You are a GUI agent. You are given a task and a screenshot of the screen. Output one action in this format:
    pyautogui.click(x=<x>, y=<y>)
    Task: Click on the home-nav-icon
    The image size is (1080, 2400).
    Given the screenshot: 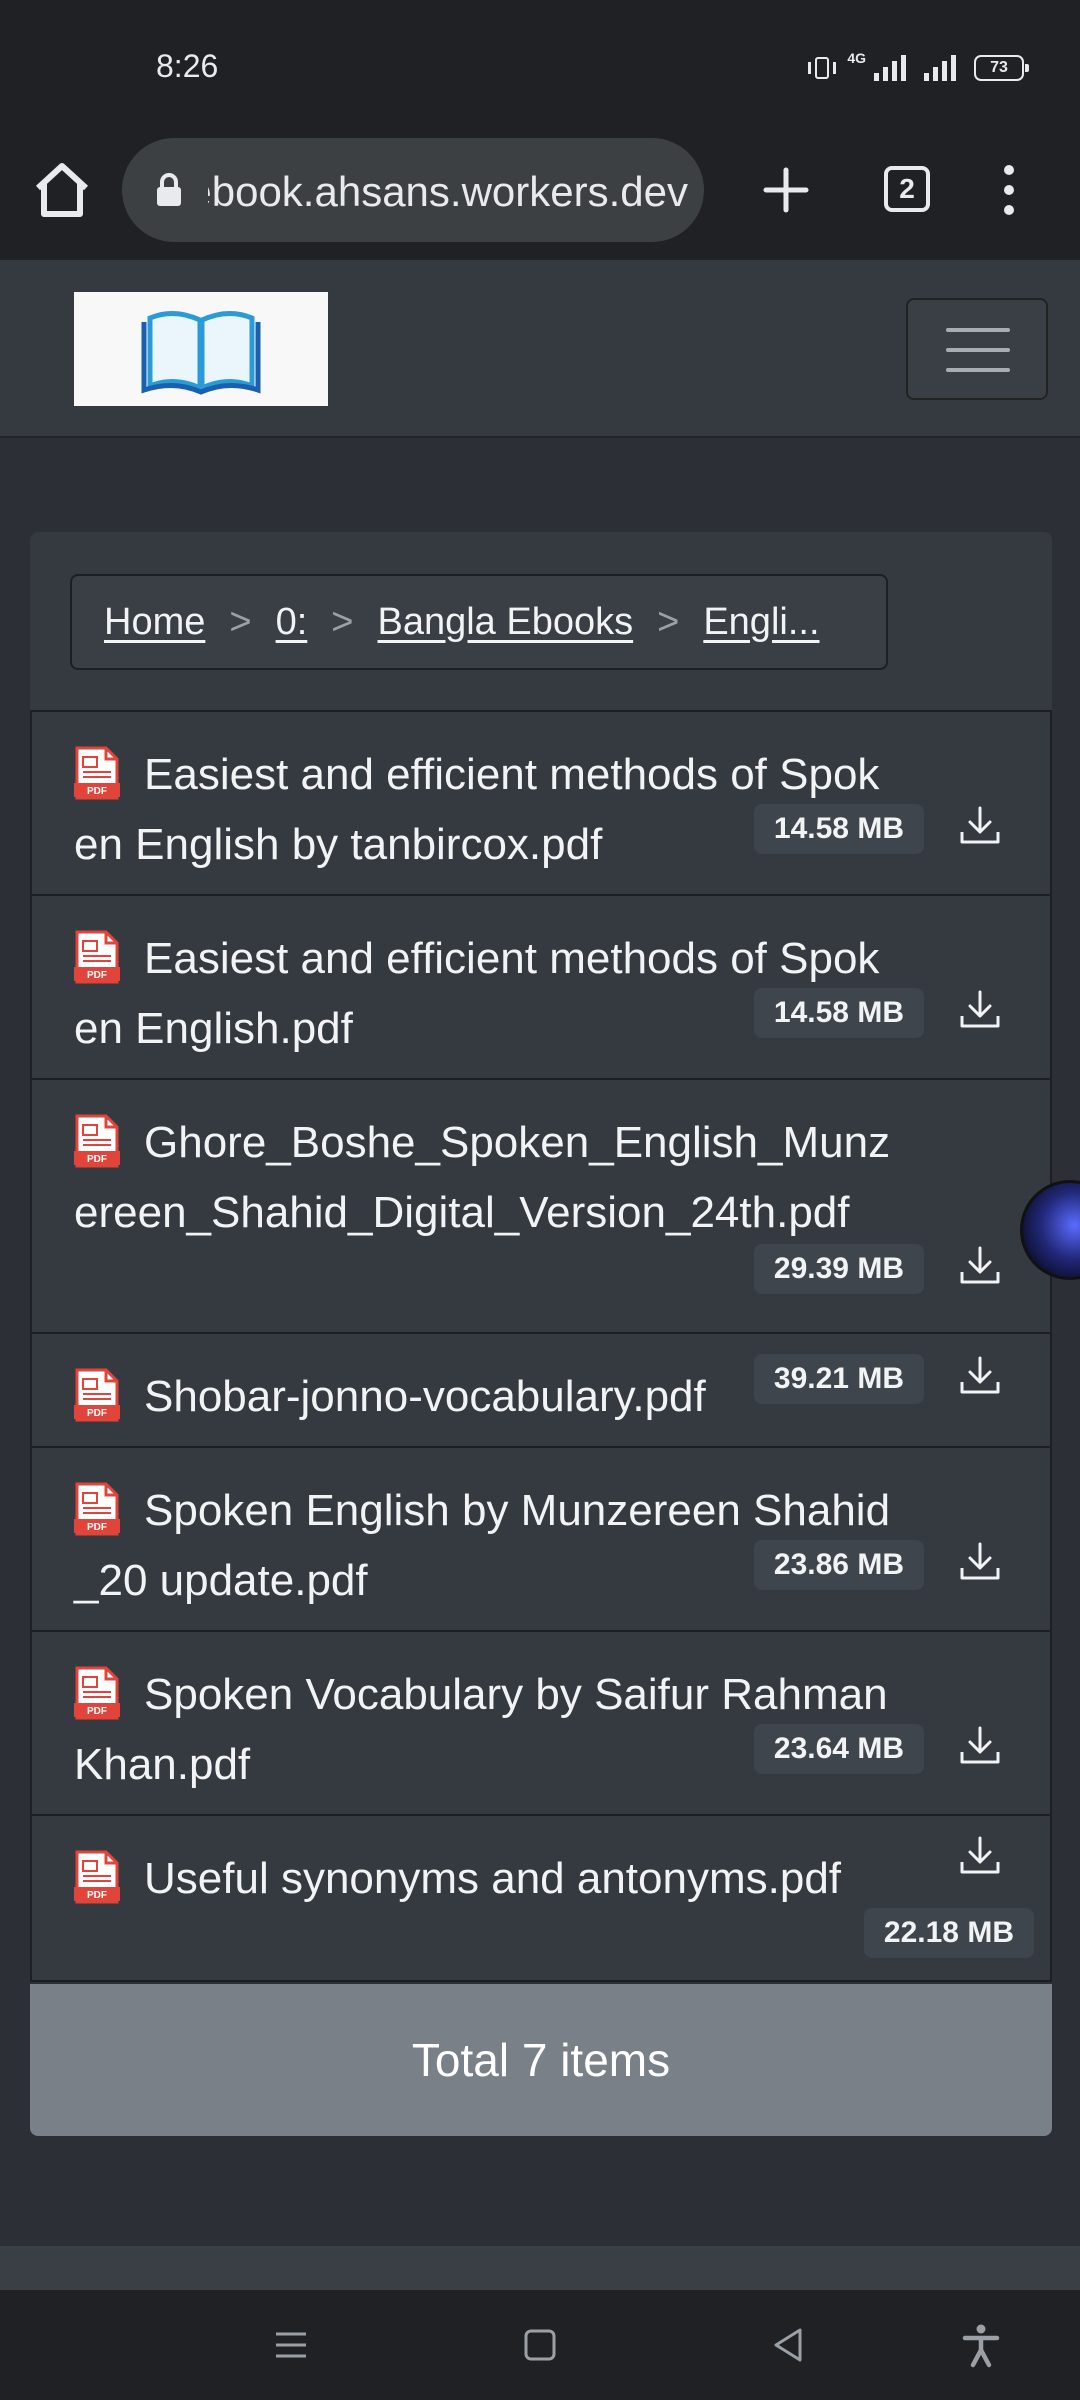 What is the action you would take?
    pyautogui.click(x=540, y=2345)
    